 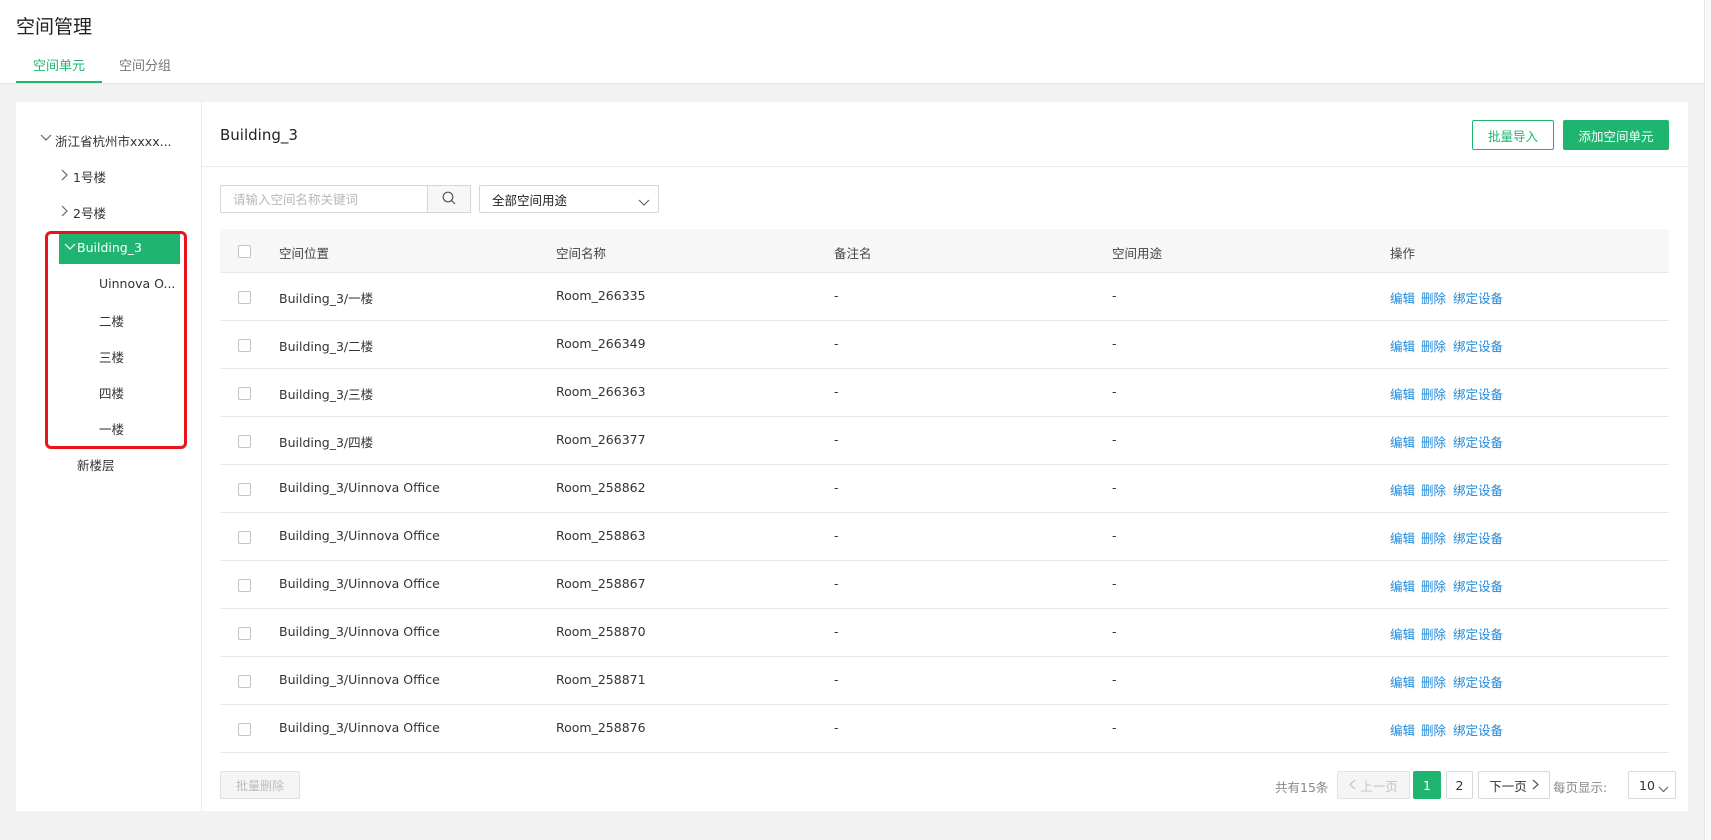 I want to click on search-icon, so click(x=449, y=199).